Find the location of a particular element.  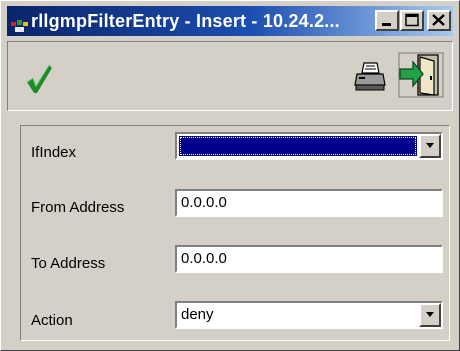

app-icon is located at coordinates (20, 22).